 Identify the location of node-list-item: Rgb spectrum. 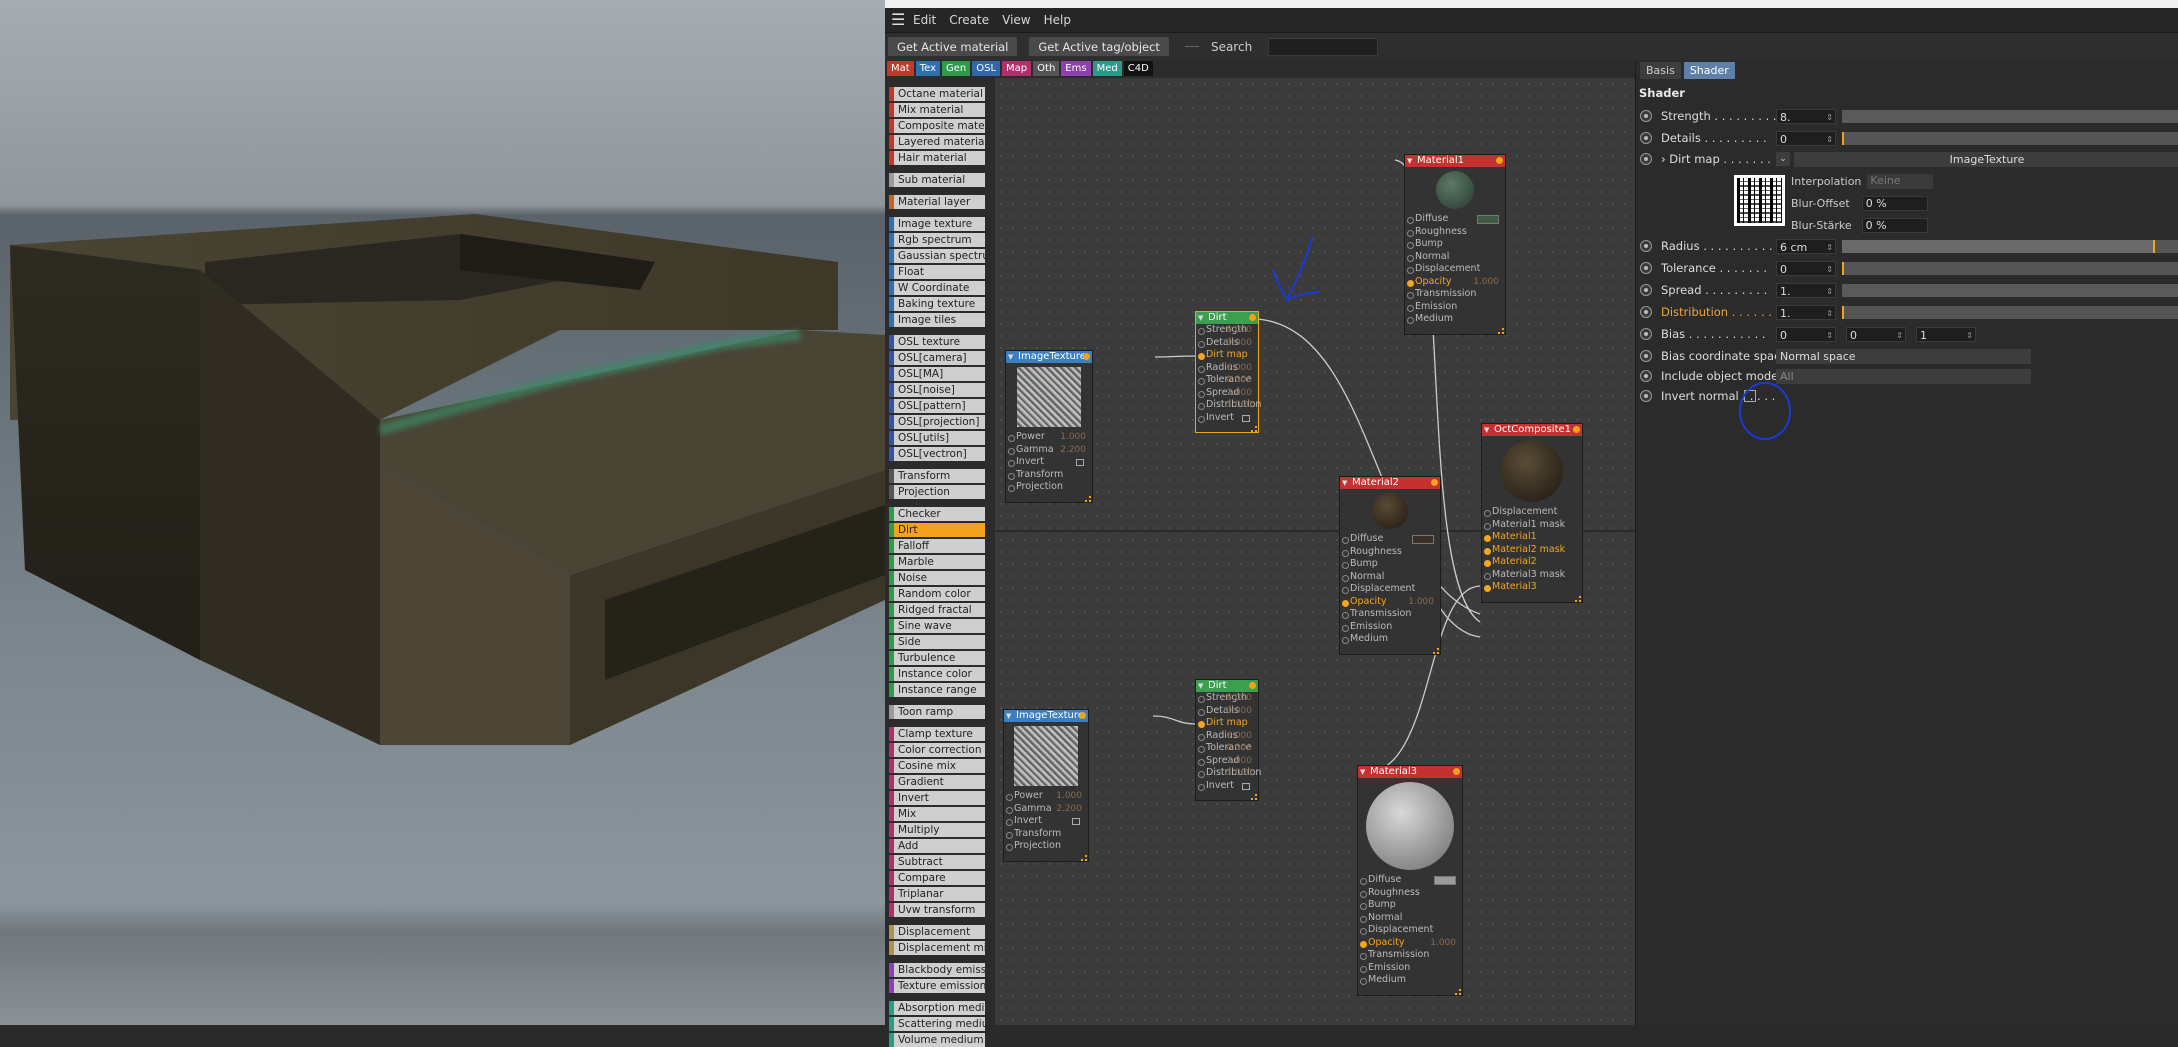
(937, 240).